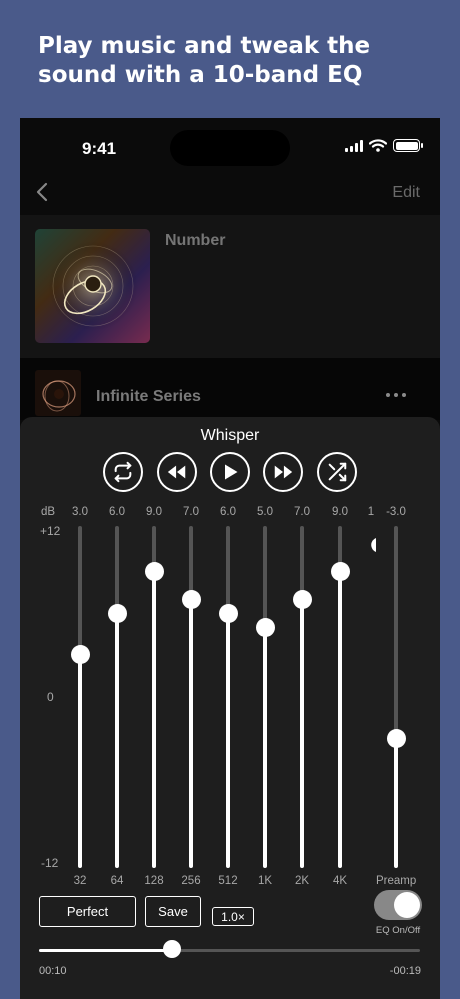 The image size is (460, 999). What do you see at coordinates (44, 192) in the screenshot?
I see `back-chevron-icon` at bounding box center [44, 192].